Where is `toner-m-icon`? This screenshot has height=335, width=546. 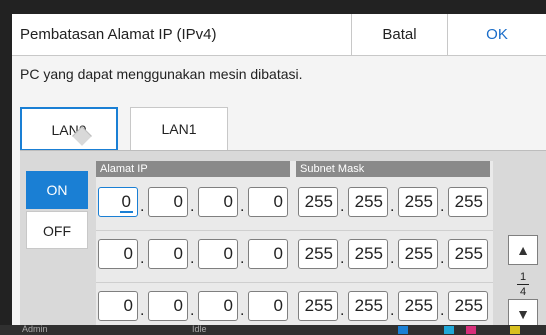 toner-m-icon is located at coordinates (471, 330).